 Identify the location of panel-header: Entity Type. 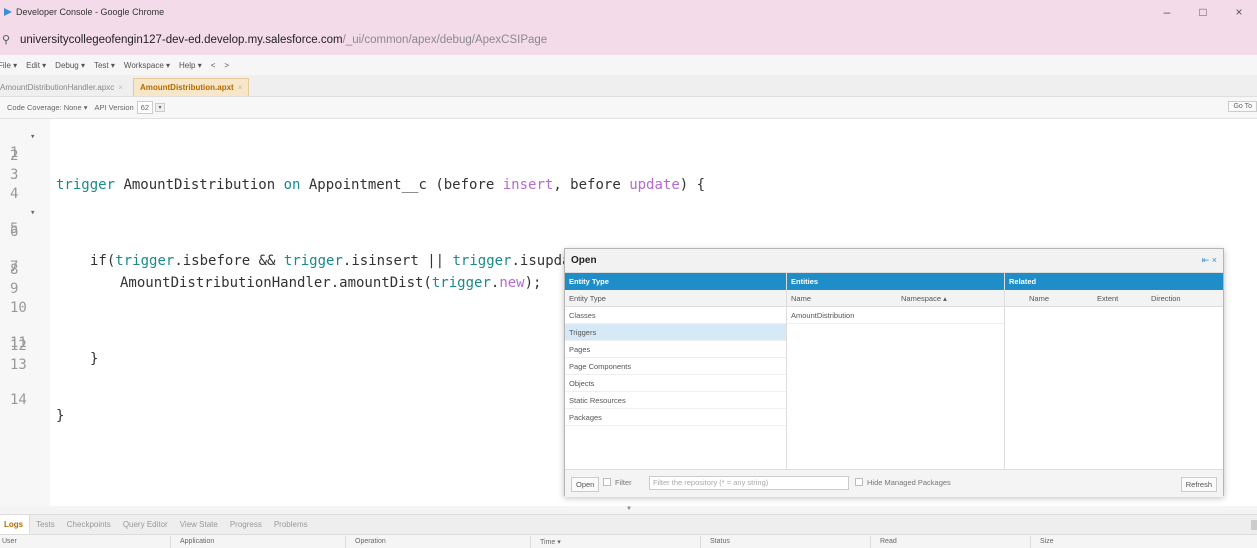
(675, 281).